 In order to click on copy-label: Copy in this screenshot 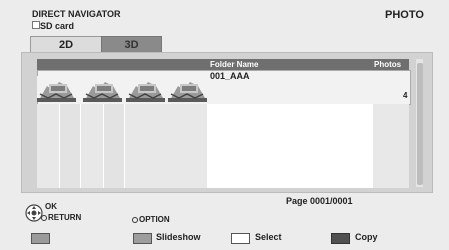, I will do `click(366, 237)`.